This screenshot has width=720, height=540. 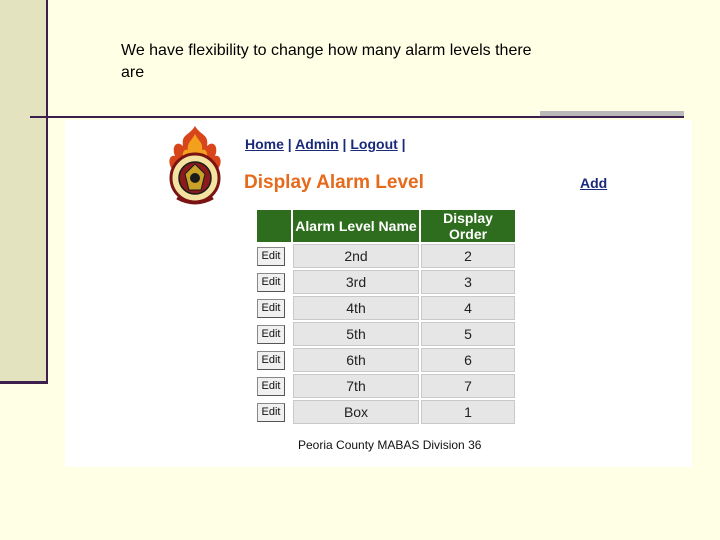 I want to click on display-order-cell: 4, so click(x=468, y=308).